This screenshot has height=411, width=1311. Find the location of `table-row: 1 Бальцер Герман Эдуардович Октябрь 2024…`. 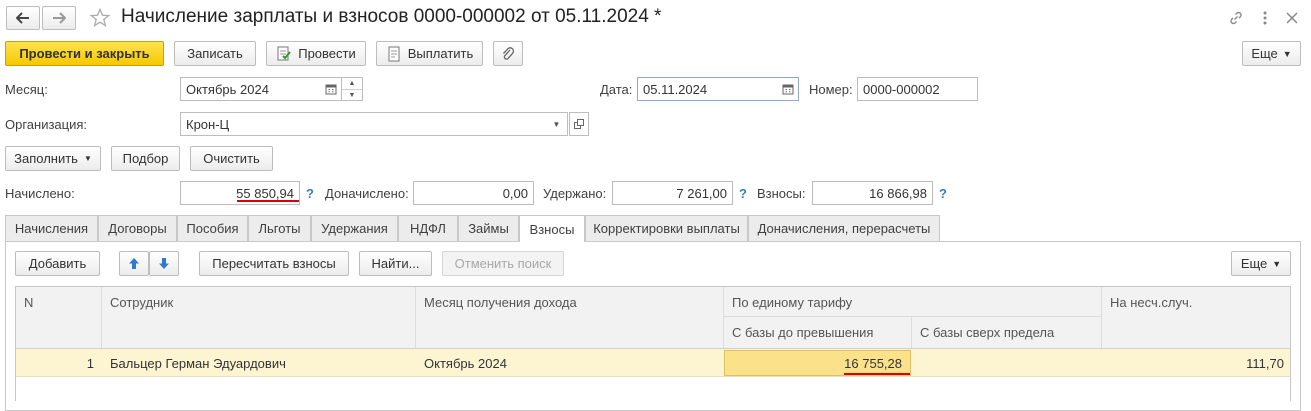

table-row: 1 Бальцер Герман Эдуардович Октябрь 2024… is located at coordinates (653, 363).